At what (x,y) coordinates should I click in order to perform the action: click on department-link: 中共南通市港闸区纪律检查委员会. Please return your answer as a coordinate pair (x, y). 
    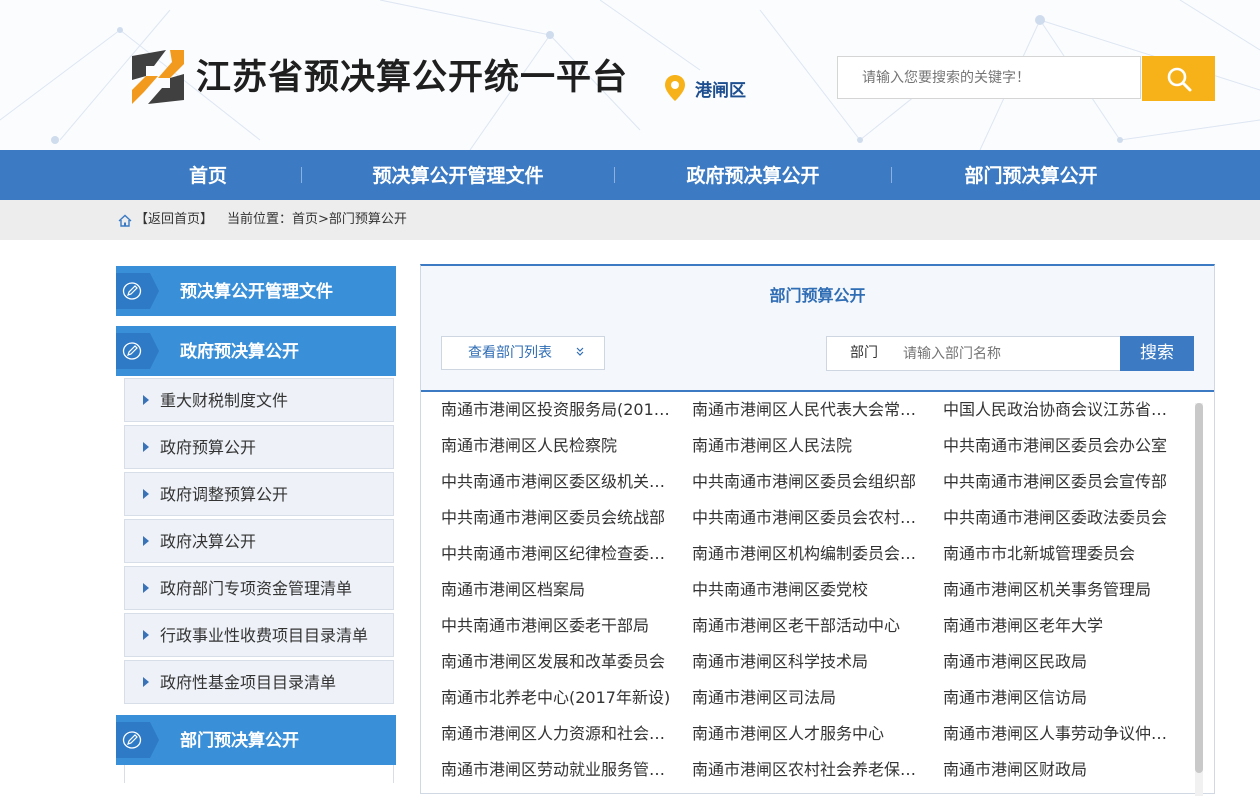
    Looking at the image, I should click on (557, 554).